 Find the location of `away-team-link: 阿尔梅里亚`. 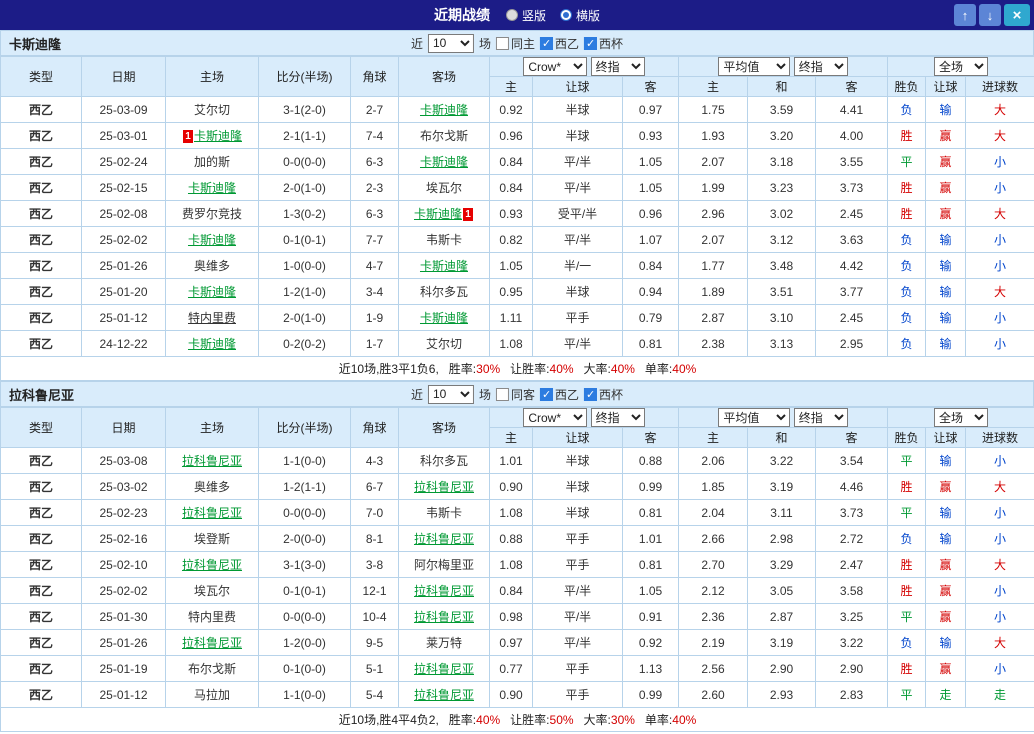

away-team-link: 阿尔梅里亚 is located at coordinates (444, 565).